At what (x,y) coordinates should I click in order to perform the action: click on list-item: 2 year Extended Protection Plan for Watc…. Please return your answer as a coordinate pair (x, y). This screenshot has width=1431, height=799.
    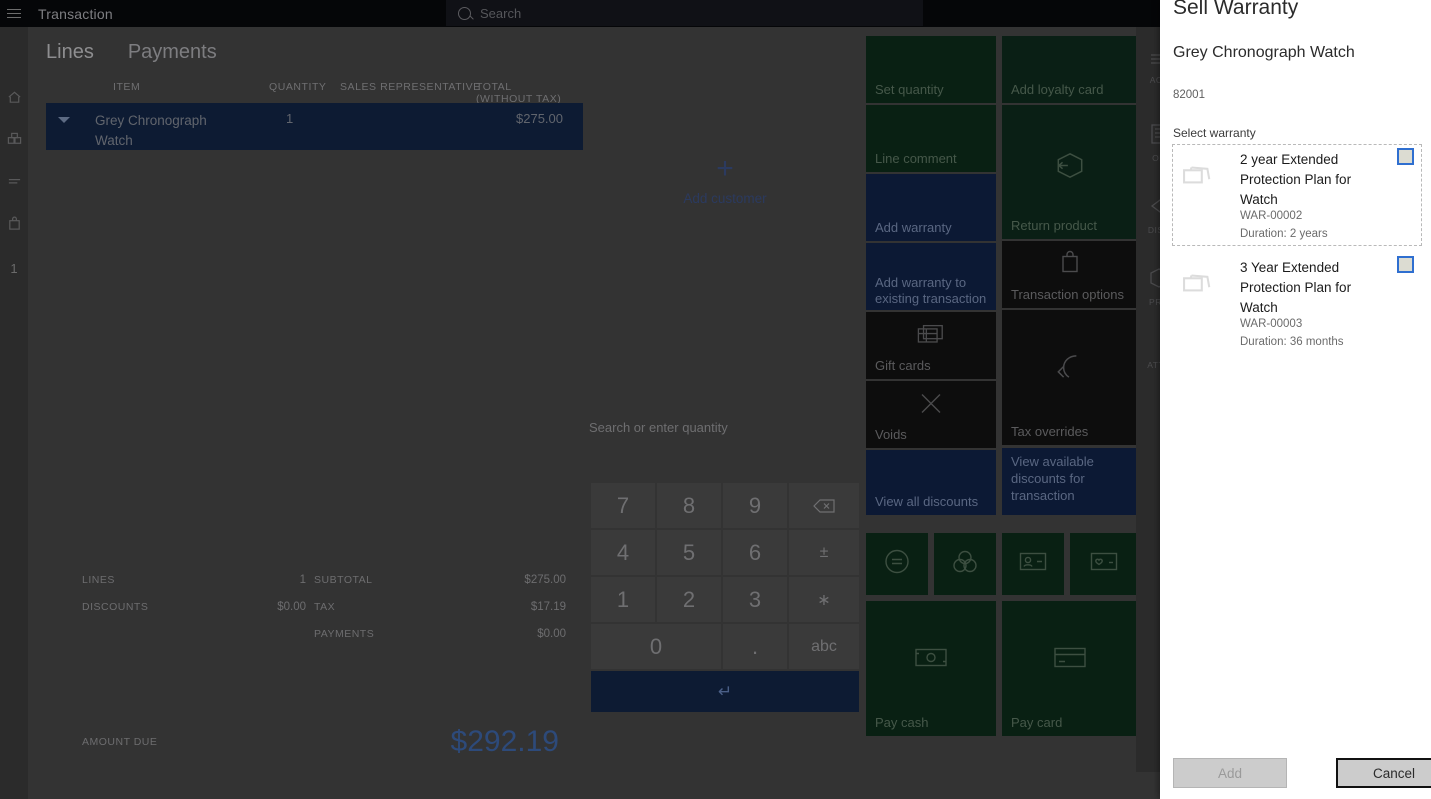
    Looking at the image, I should click on (1297, 195).